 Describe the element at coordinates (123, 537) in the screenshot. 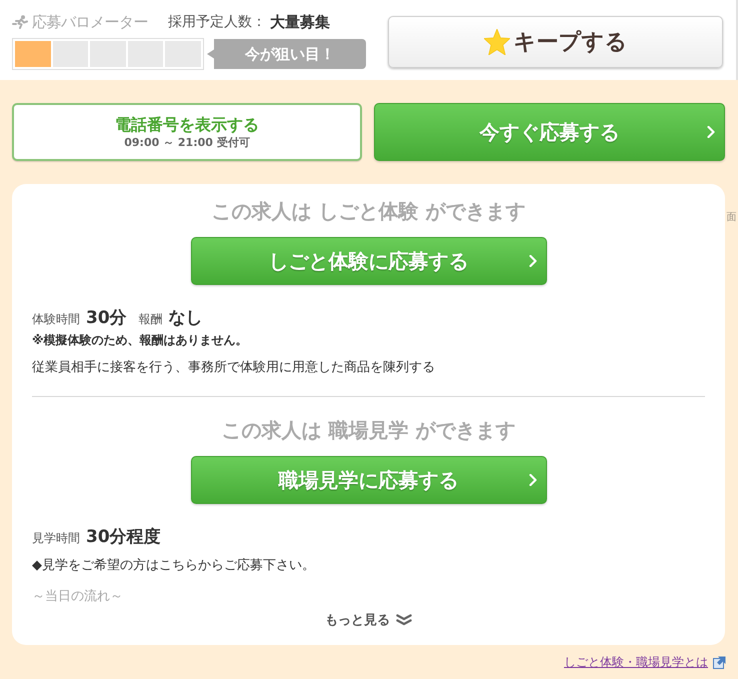

I see `detail-value: 30分程度` at that location.